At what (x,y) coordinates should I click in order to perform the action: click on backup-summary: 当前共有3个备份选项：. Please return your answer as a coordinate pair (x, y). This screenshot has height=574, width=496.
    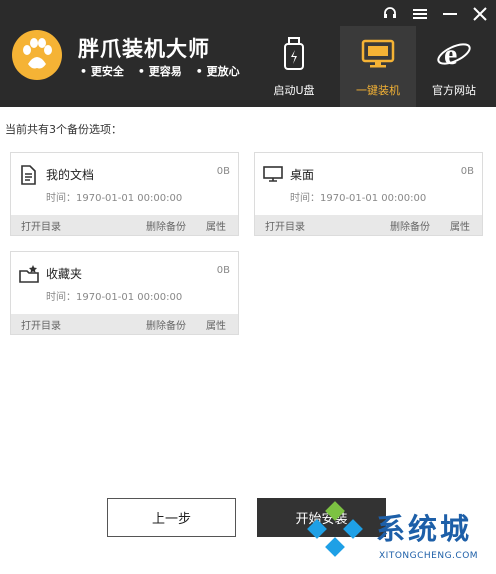
    Looking at the image, I should click on (63, 129).